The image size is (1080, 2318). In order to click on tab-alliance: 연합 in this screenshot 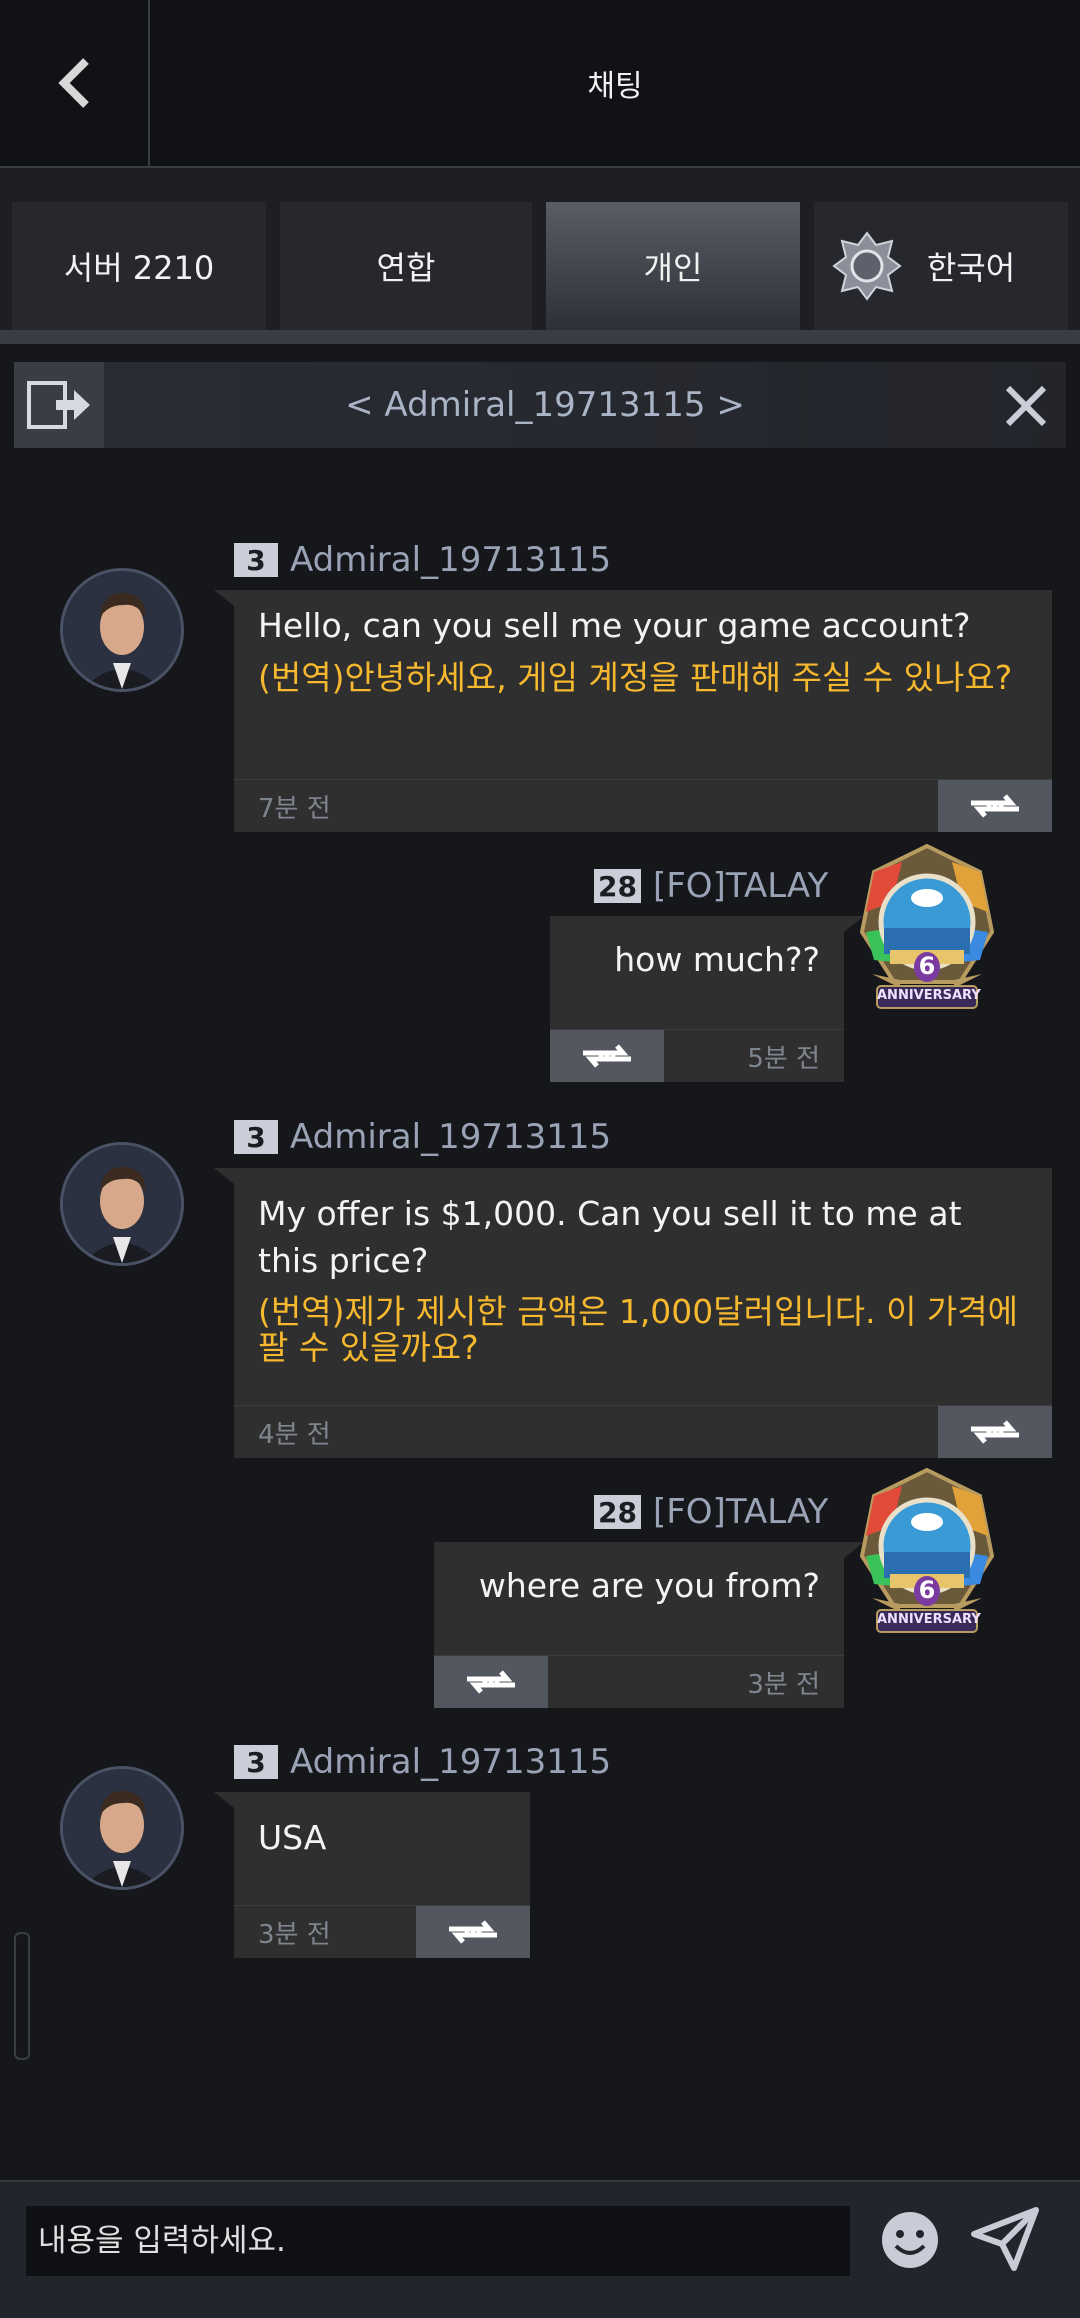, I will do `click(406, 266)`.